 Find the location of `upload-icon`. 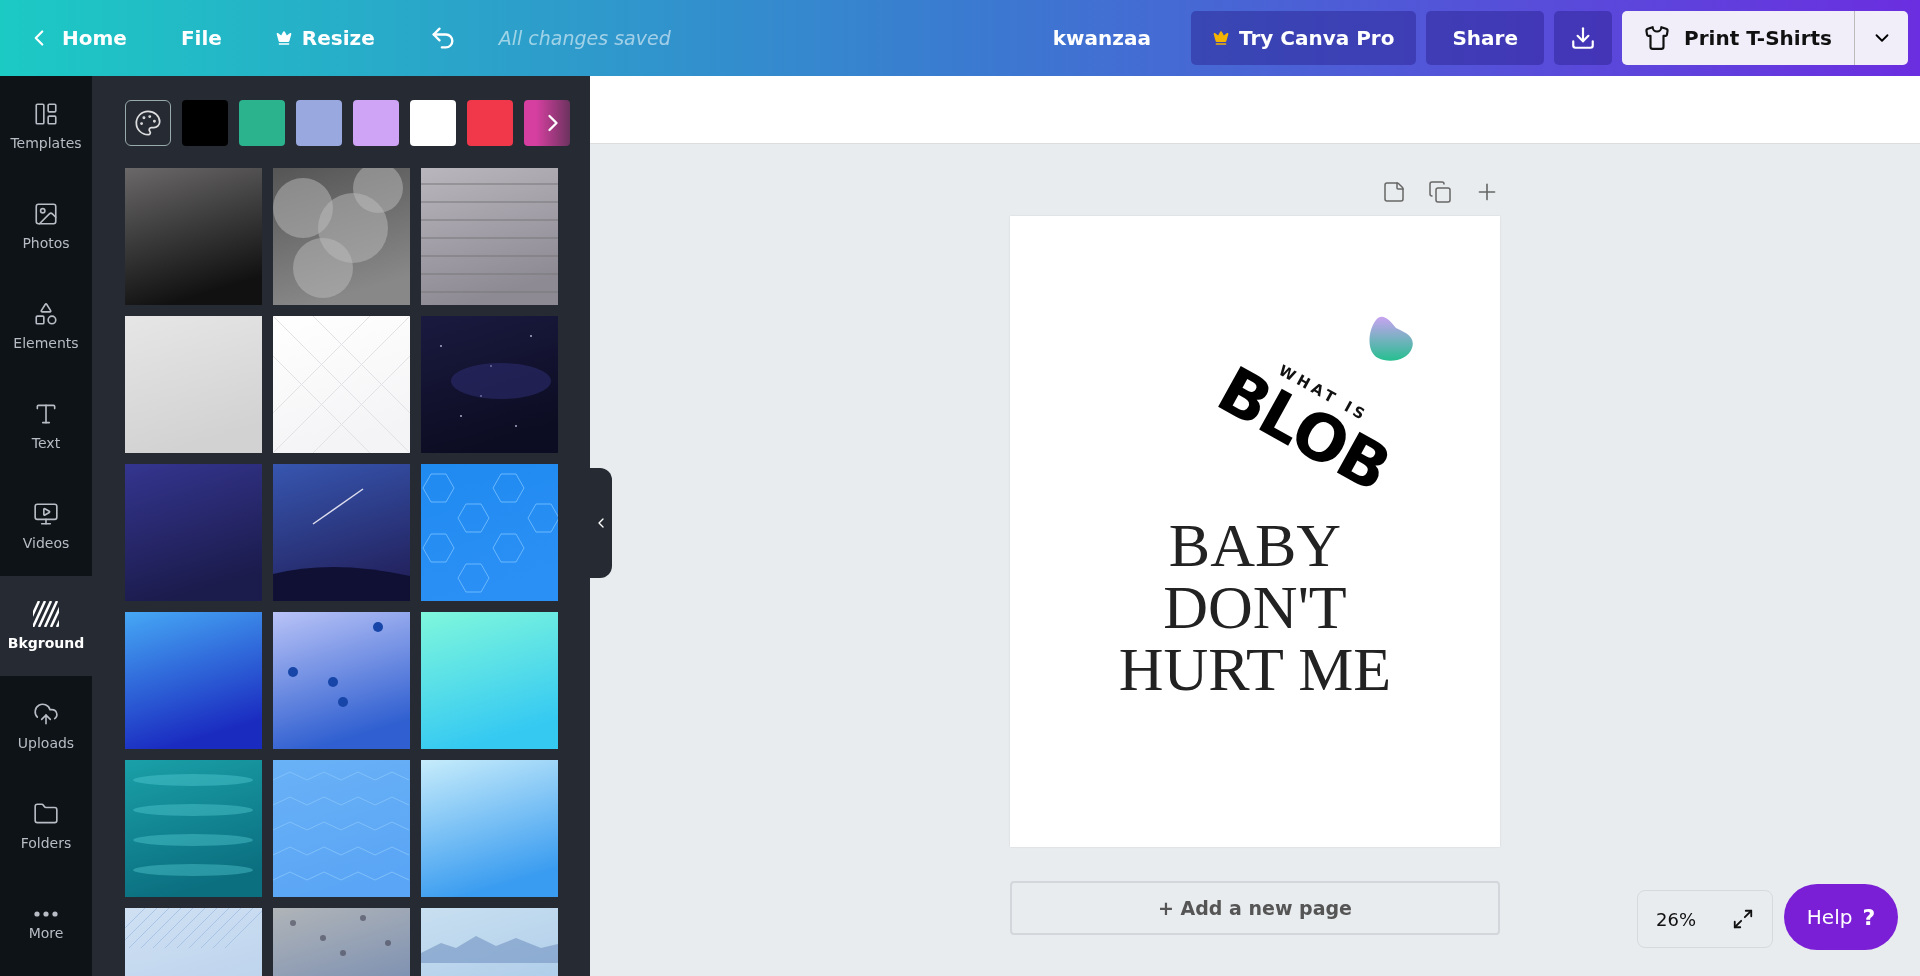

upload-icon is located at coordinates (46, 714).